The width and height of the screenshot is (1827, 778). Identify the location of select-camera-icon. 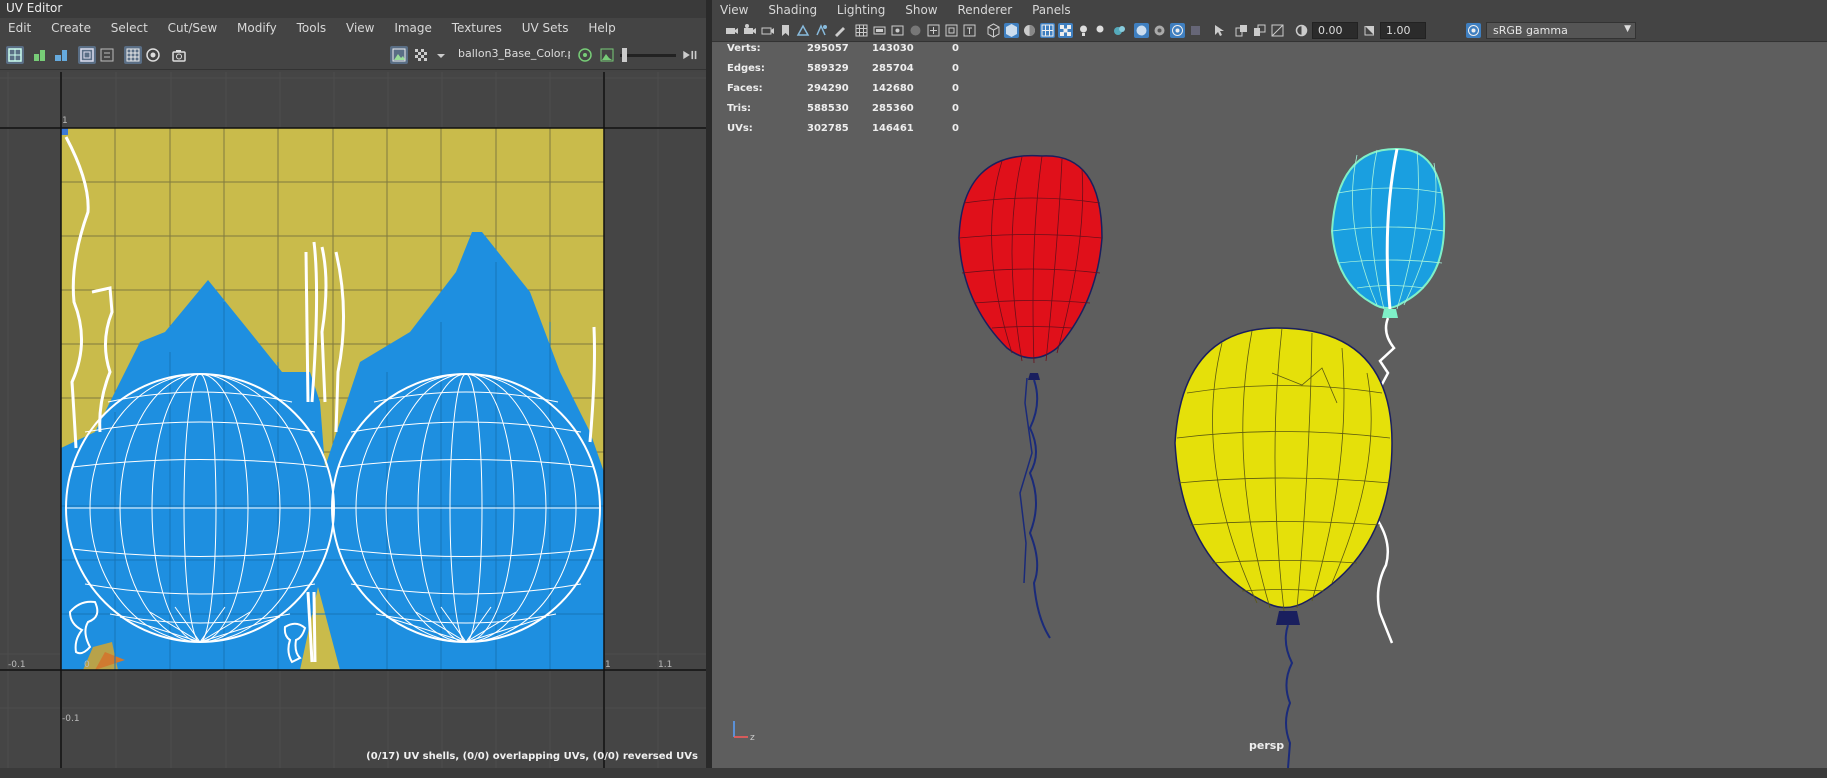
(731, 30).